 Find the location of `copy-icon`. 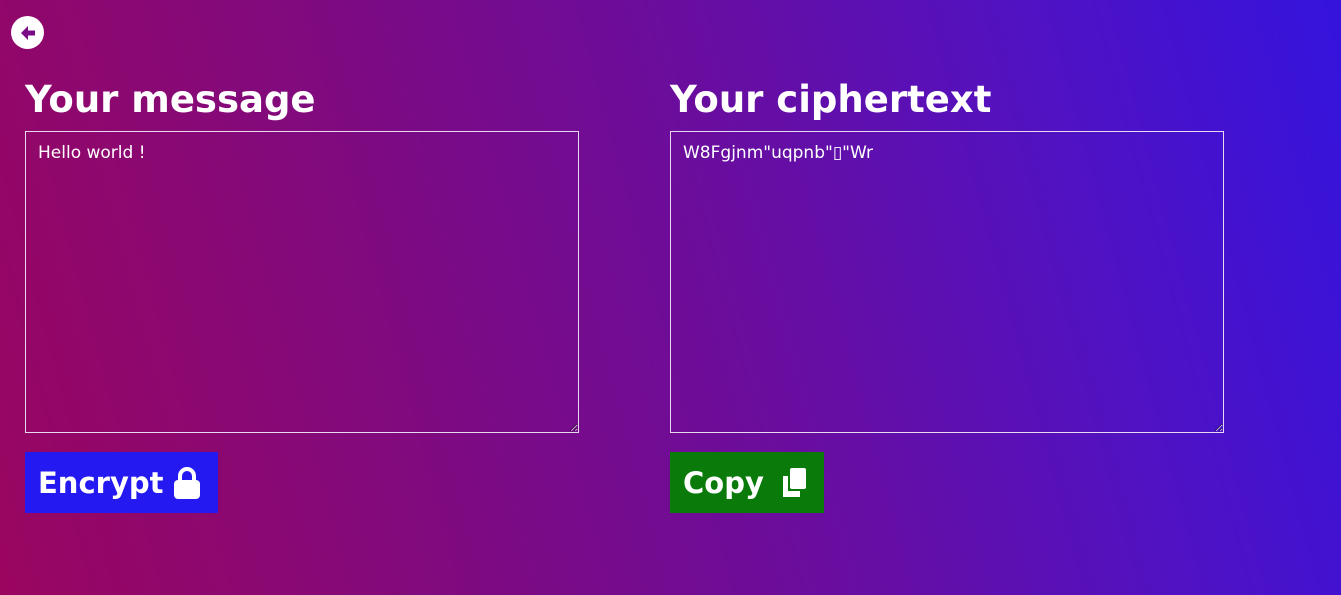

copy-icon is located at coordinates (794, 483).